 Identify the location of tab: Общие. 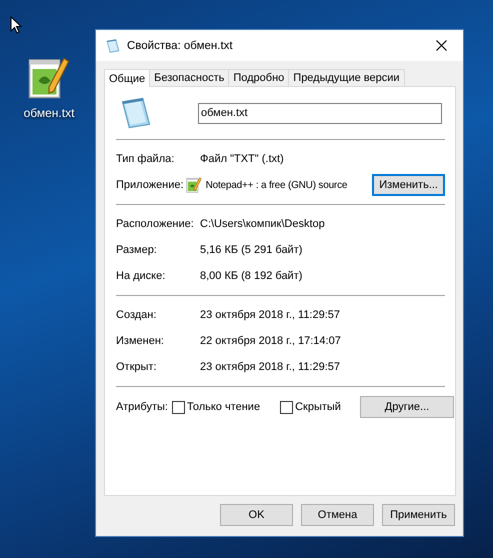
(127, 78).